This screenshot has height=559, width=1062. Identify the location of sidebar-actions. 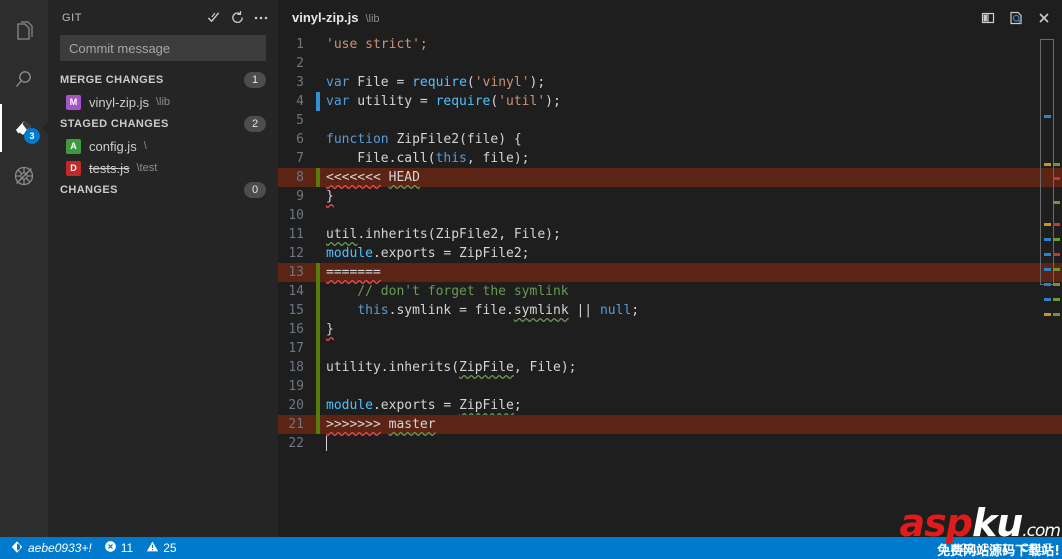
(237, 18).